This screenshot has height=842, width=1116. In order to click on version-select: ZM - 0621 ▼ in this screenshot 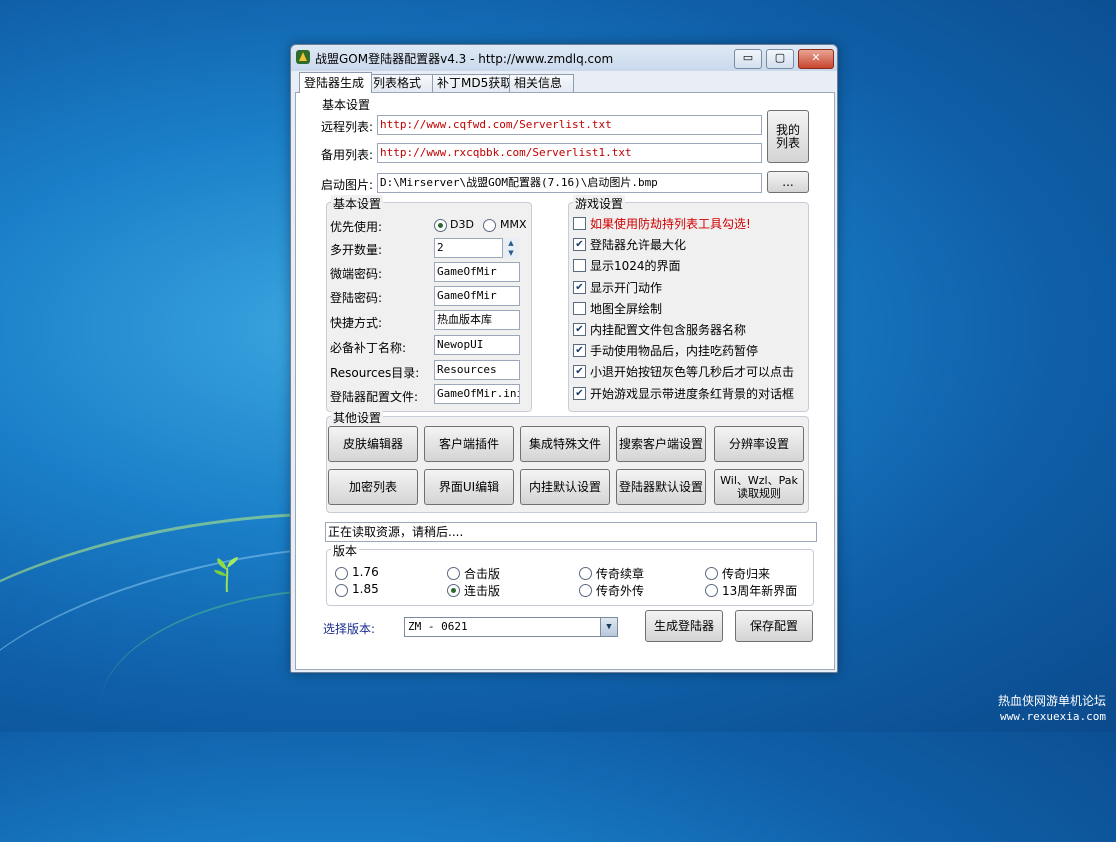, I will do `click(511, 627)`.